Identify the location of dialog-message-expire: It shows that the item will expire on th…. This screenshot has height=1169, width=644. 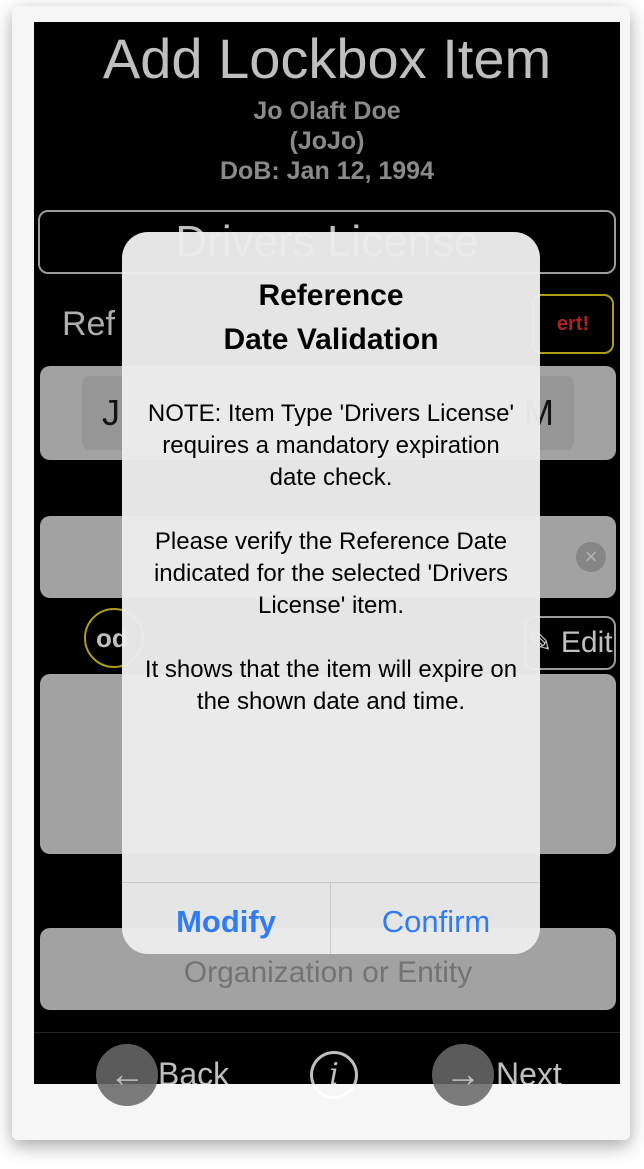
(331, 685).